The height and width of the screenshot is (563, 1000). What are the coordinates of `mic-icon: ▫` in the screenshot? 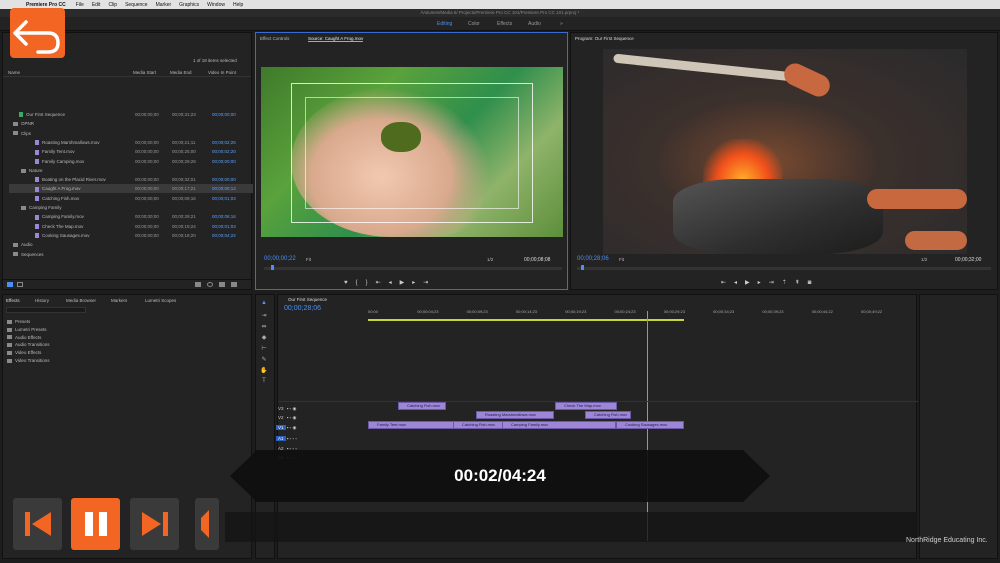 It's located at (295, 438).